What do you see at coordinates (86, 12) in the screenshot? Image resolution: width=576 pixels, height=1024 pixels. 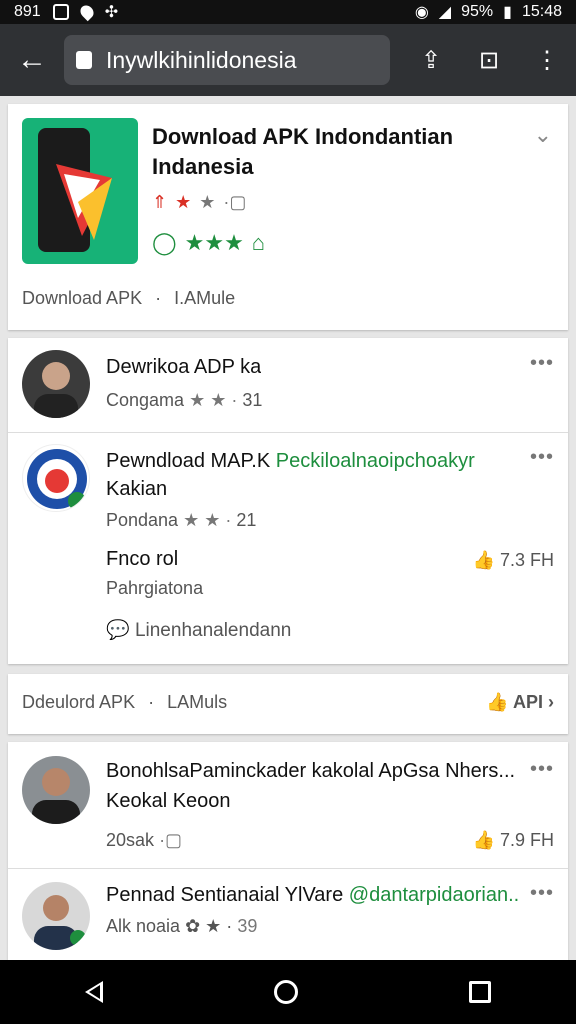 I see `location-icon` at bounding box center [86, 12].